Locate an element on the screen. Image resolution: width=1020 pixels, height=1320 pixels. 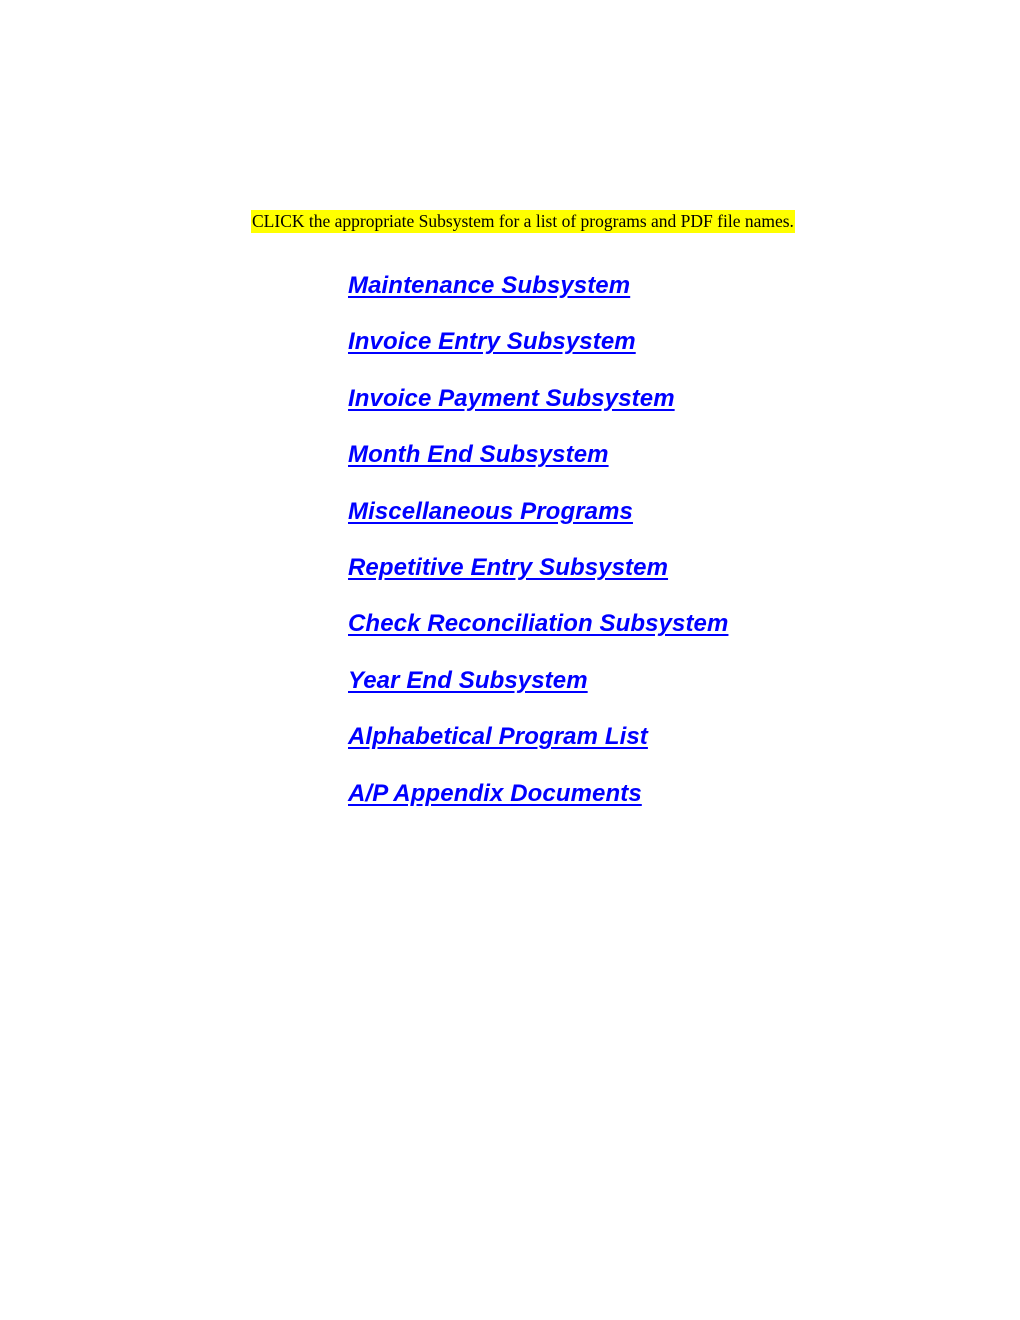
list-item: Month End Subsystem is located at coordinates (658, 469).